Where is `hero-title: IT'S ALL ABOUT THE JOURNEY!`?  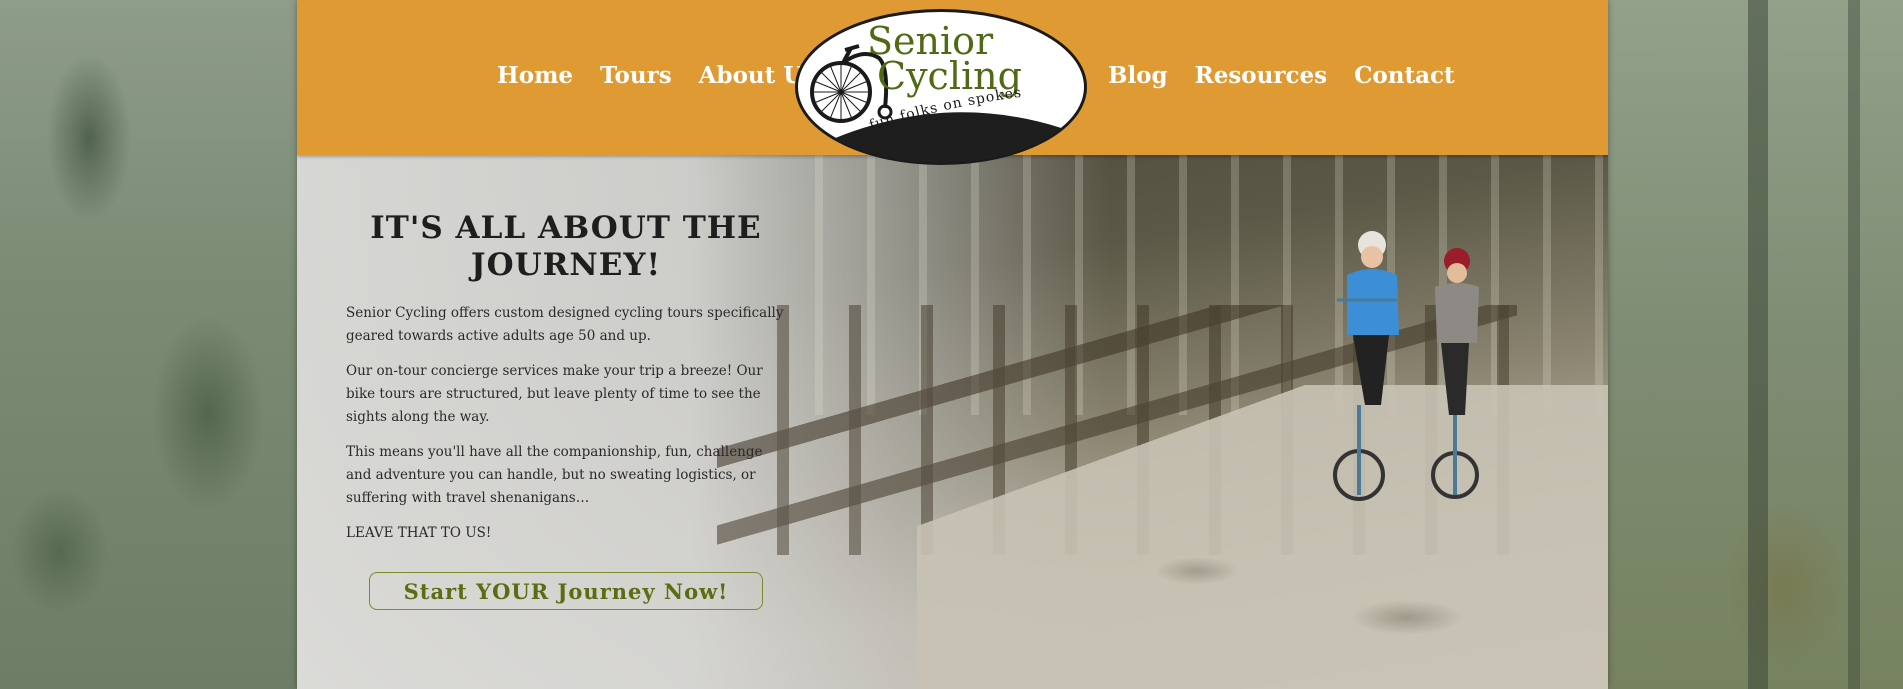 hero-title: IT'S ALL ABOUT THE JOURNEY! is located at coordinates (566, 246).